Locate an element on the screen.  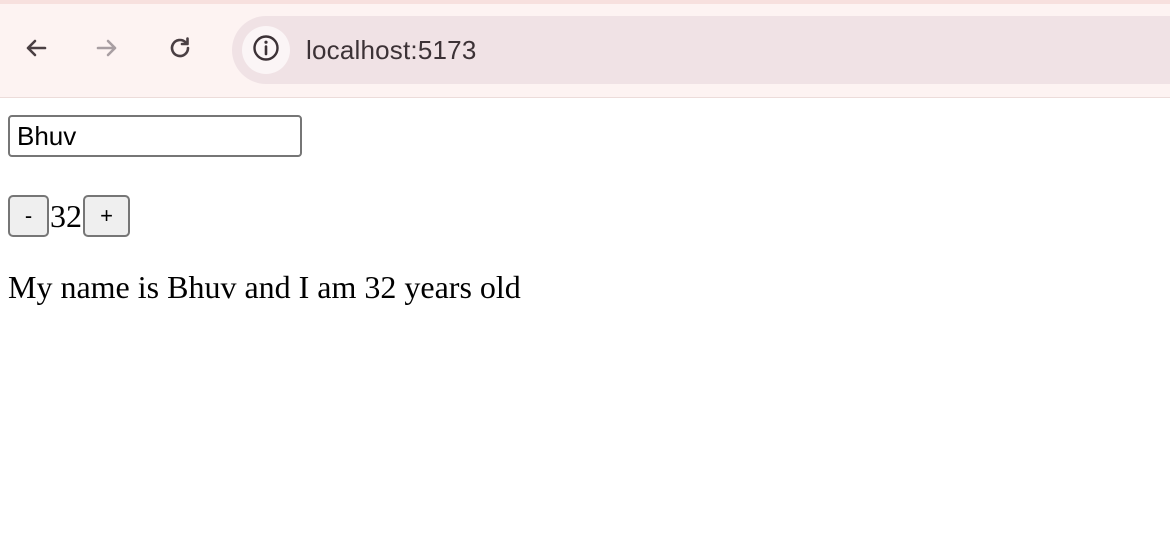
greeting-text: My name is Bhuv and I am 32 years old is located at coordinates (264, 287).